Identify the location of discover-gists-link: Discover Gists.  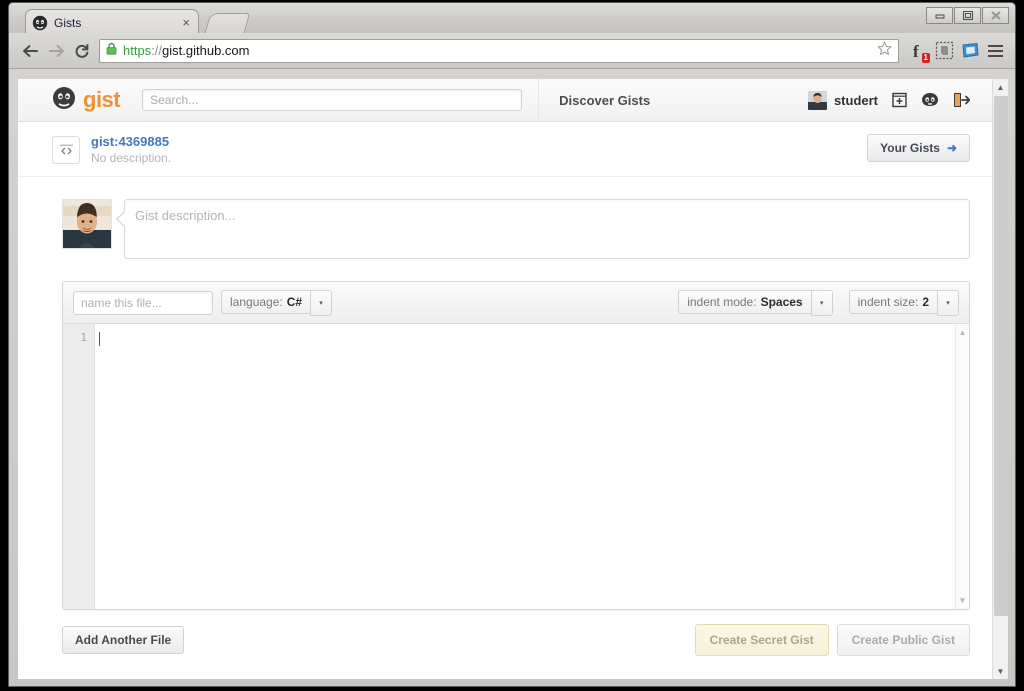
(604, 100).